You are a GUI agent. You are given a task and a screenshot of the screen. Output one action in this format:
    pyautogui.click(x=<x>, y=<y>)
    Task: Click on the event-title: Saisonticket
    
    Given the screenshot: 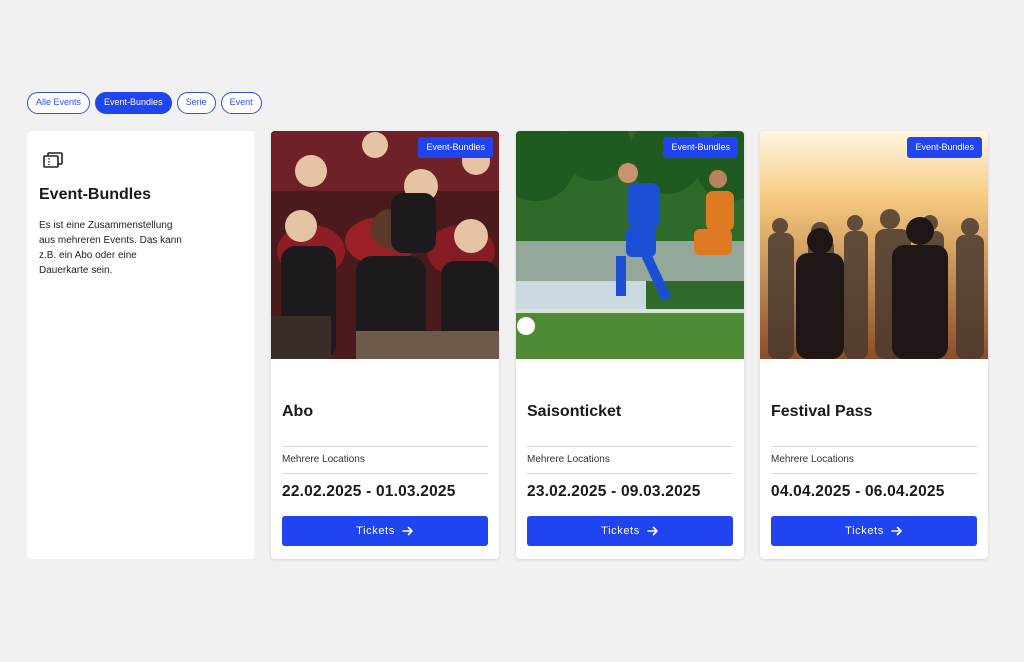 What is the action you would take?
    pyautogui.click(x=574, y=411)
    